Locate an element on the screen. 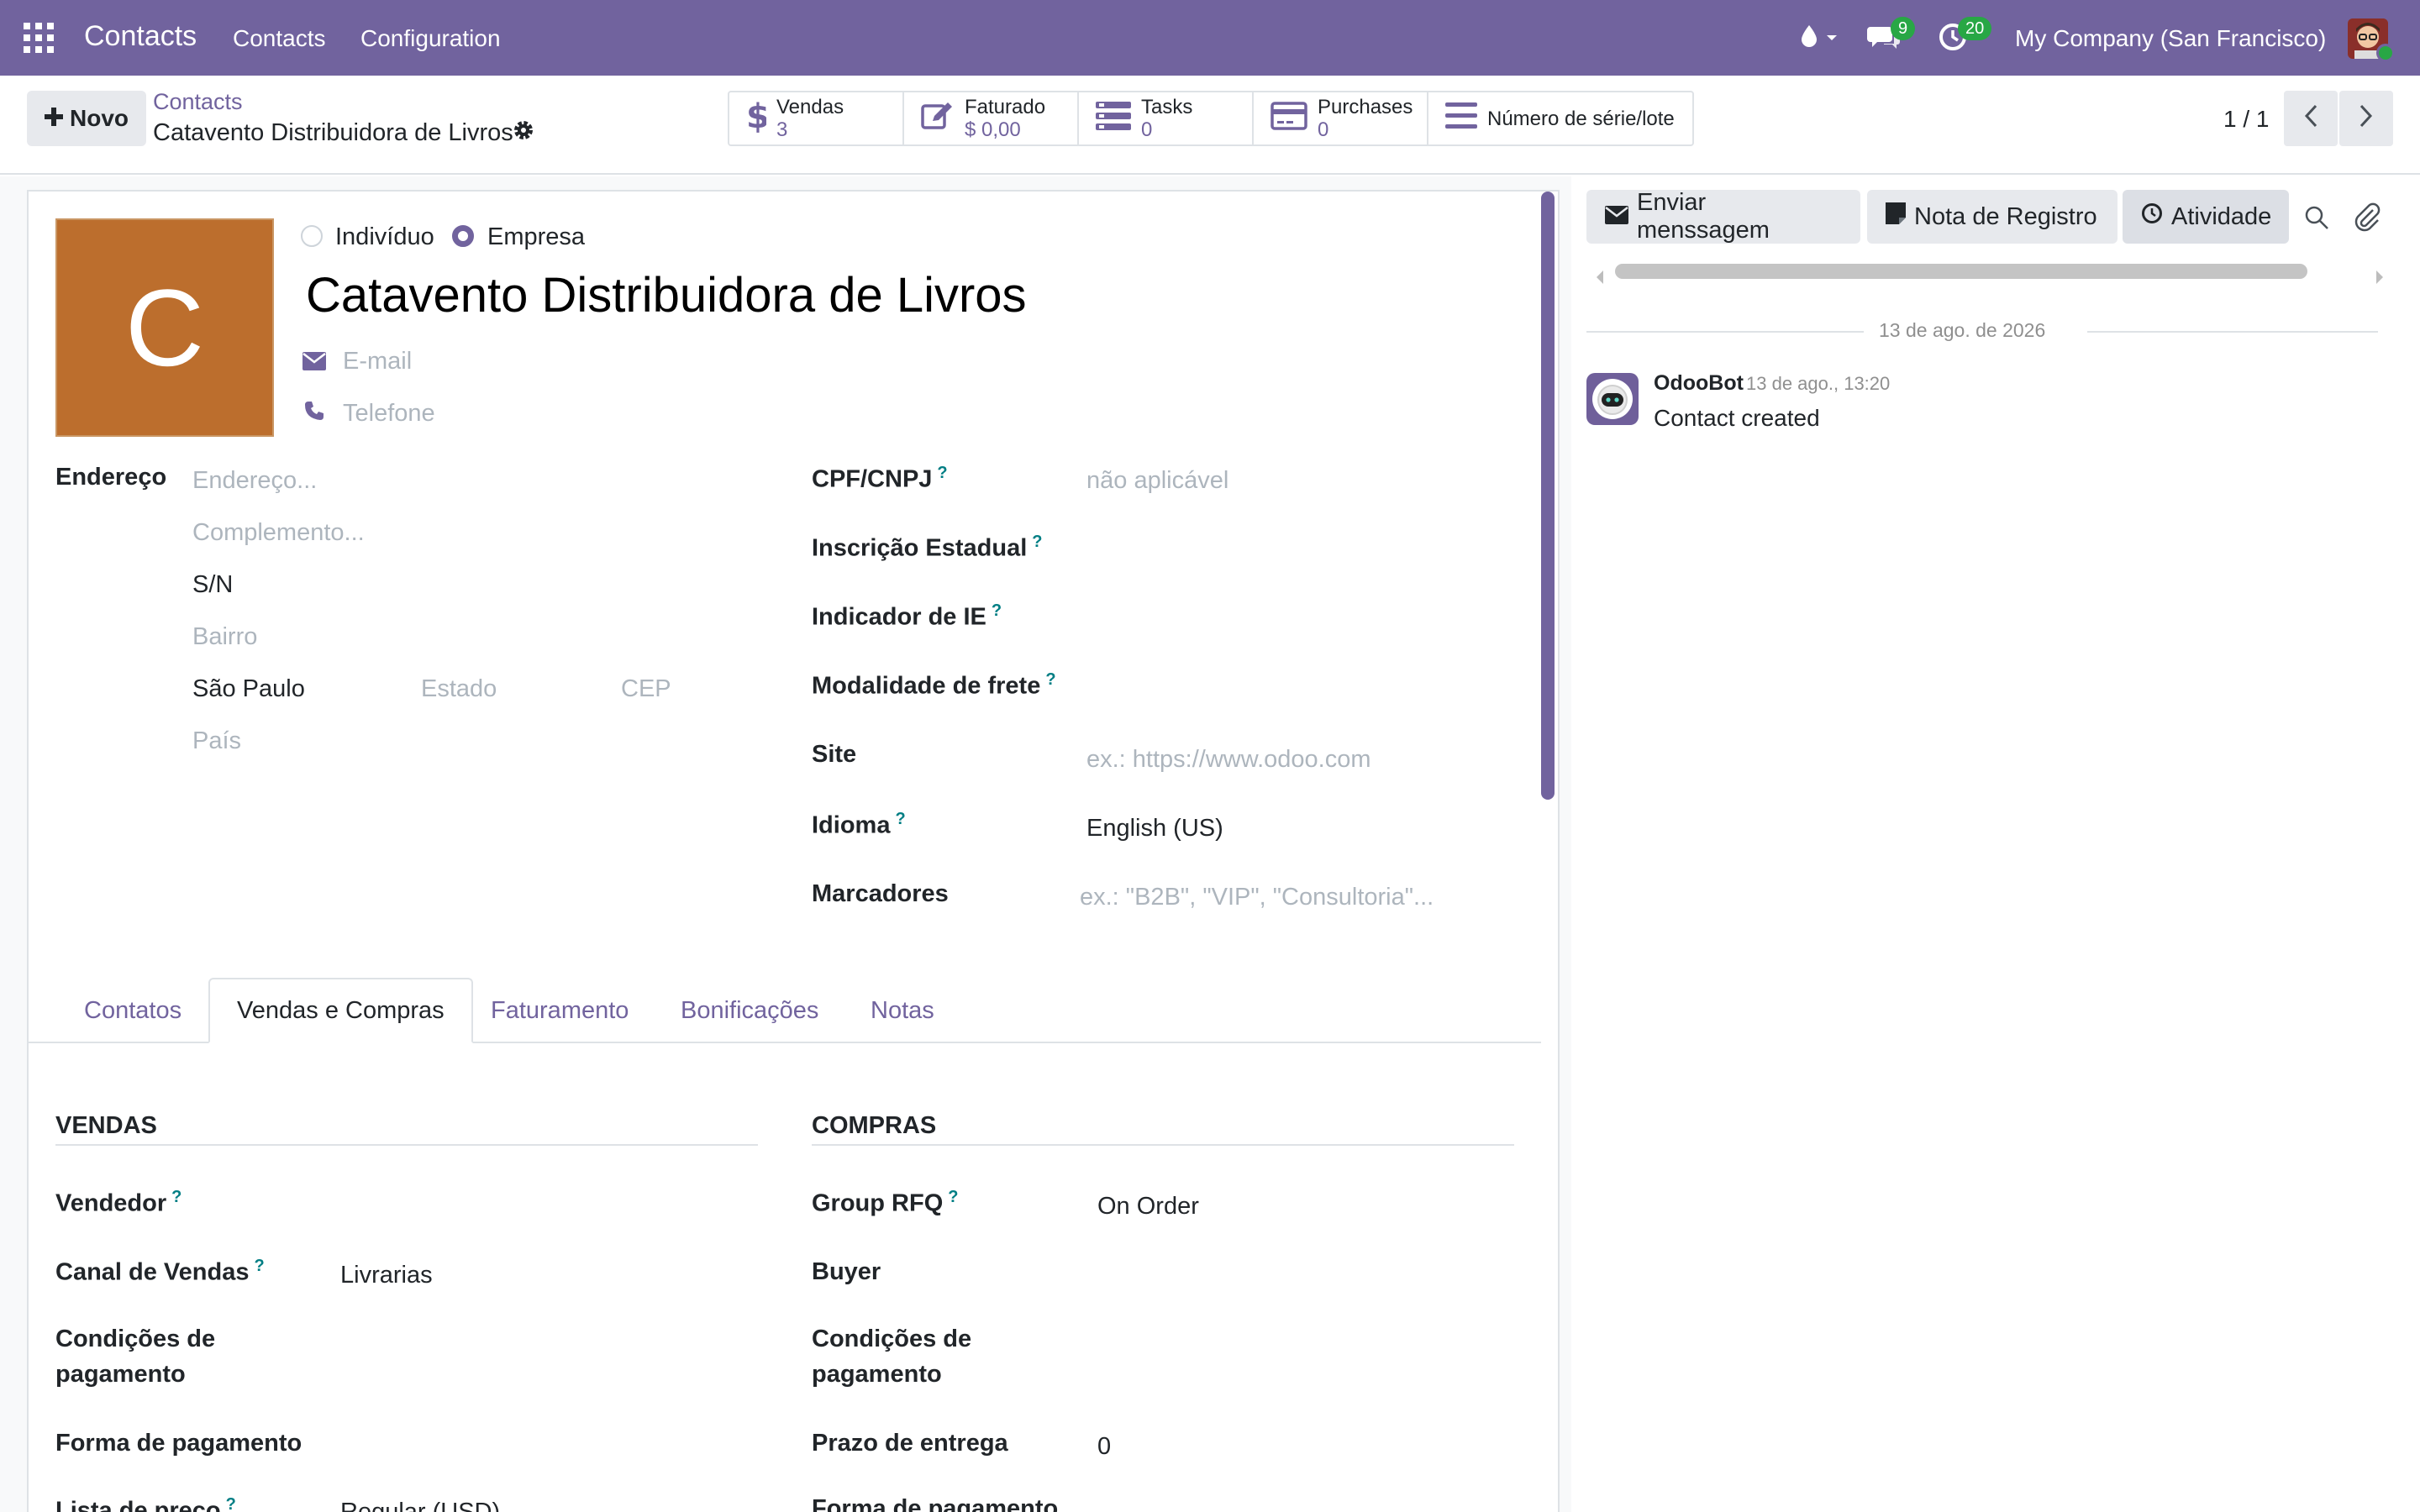 The width and height of the screenshot is (2420, 1512). new-record-label: Novo is located at coordinates (99, 118).